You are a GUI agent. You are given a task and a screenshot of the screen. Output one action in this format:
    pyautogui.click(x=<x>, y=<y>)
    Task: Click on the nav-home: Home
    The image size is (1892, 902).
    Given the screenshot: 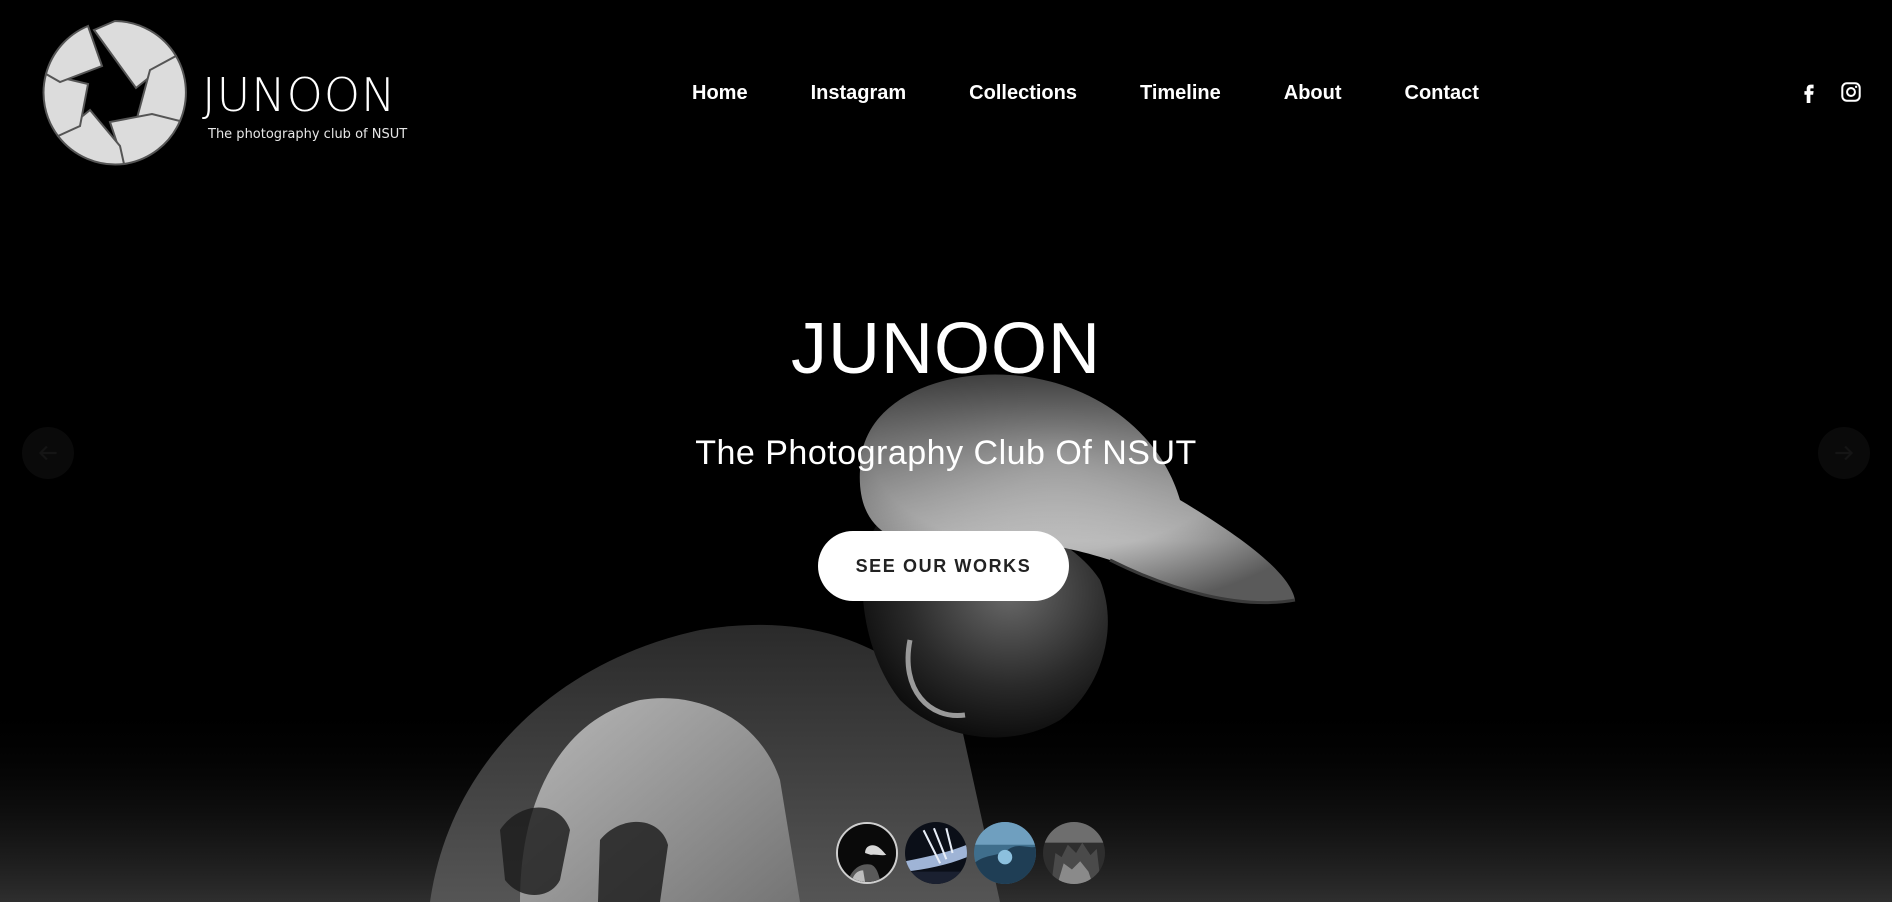 What is the action you would take?
    pyautogui.click(x=720, y=93)
    